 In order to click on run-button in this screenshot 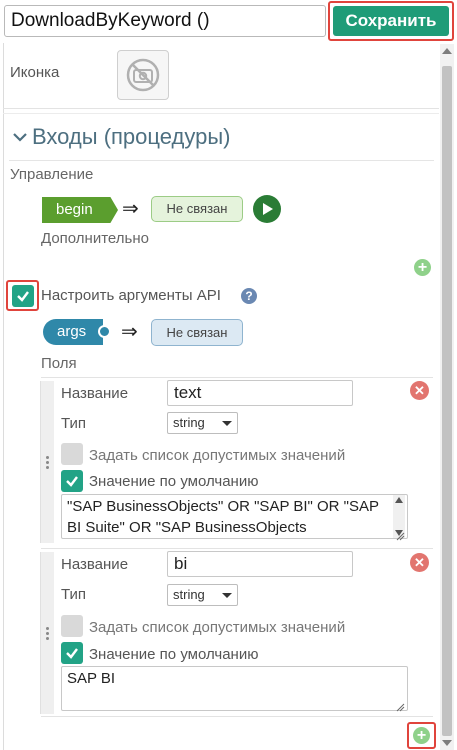, I will do `click(267, 209)`.